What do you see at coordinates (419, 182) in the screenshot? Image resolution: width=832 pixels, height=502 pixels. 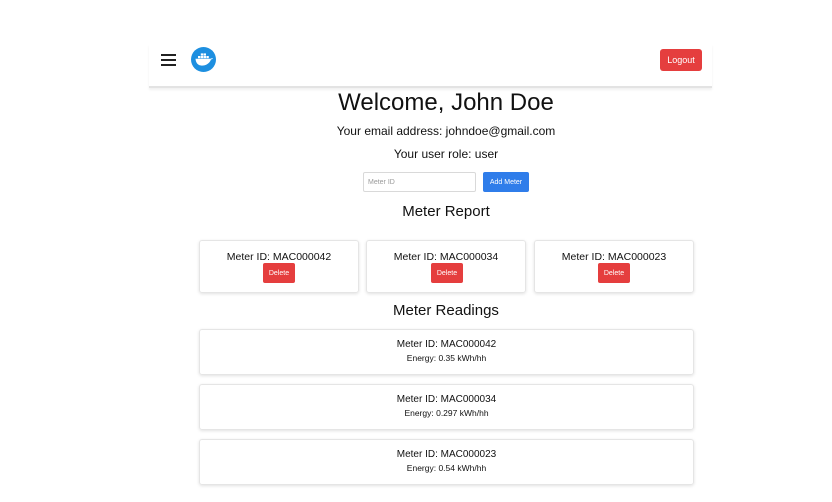 I see `meter-id-input` at bounding box center [419, 182].